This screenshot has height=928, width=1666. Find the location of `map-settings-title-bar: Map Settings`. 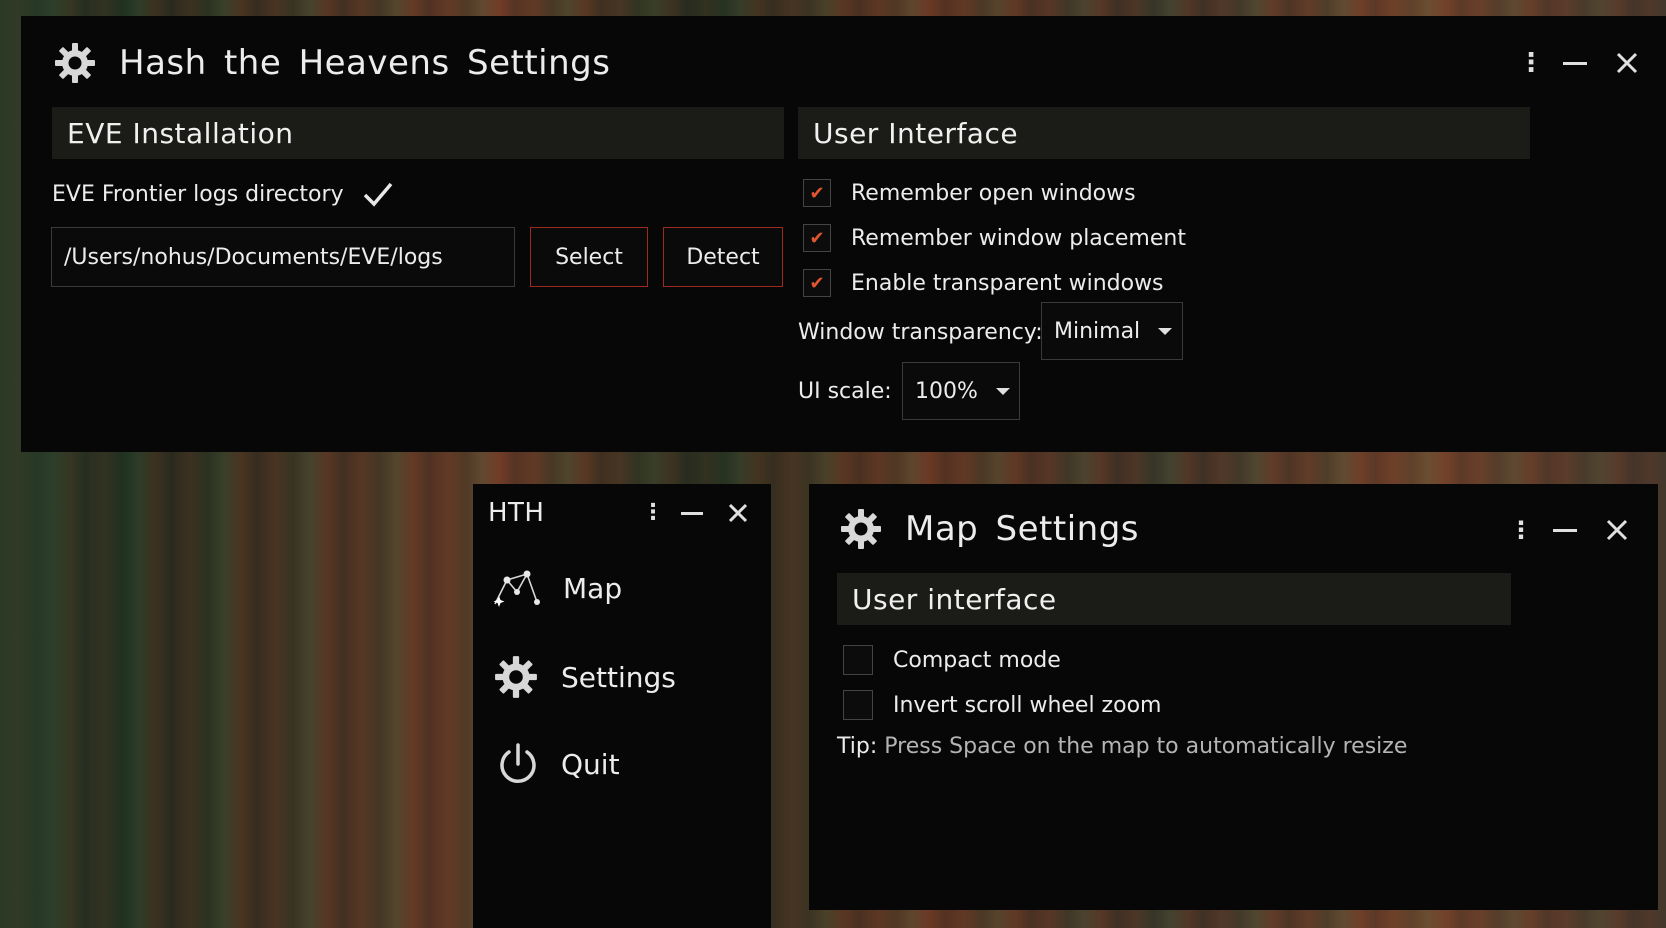

map-settings-title-bar: Map Settings is located at coordinates (989, 529).